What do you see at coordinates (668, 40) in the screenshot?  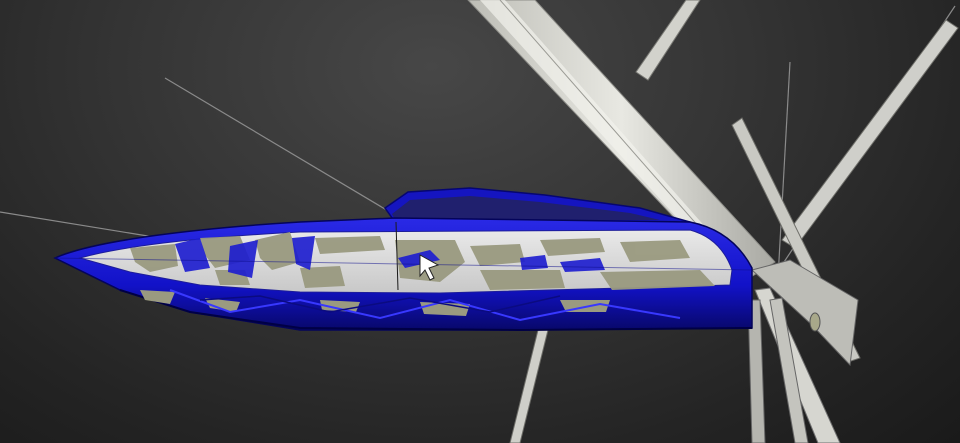 I see `spar-upper` at bounding box center [668, 40].